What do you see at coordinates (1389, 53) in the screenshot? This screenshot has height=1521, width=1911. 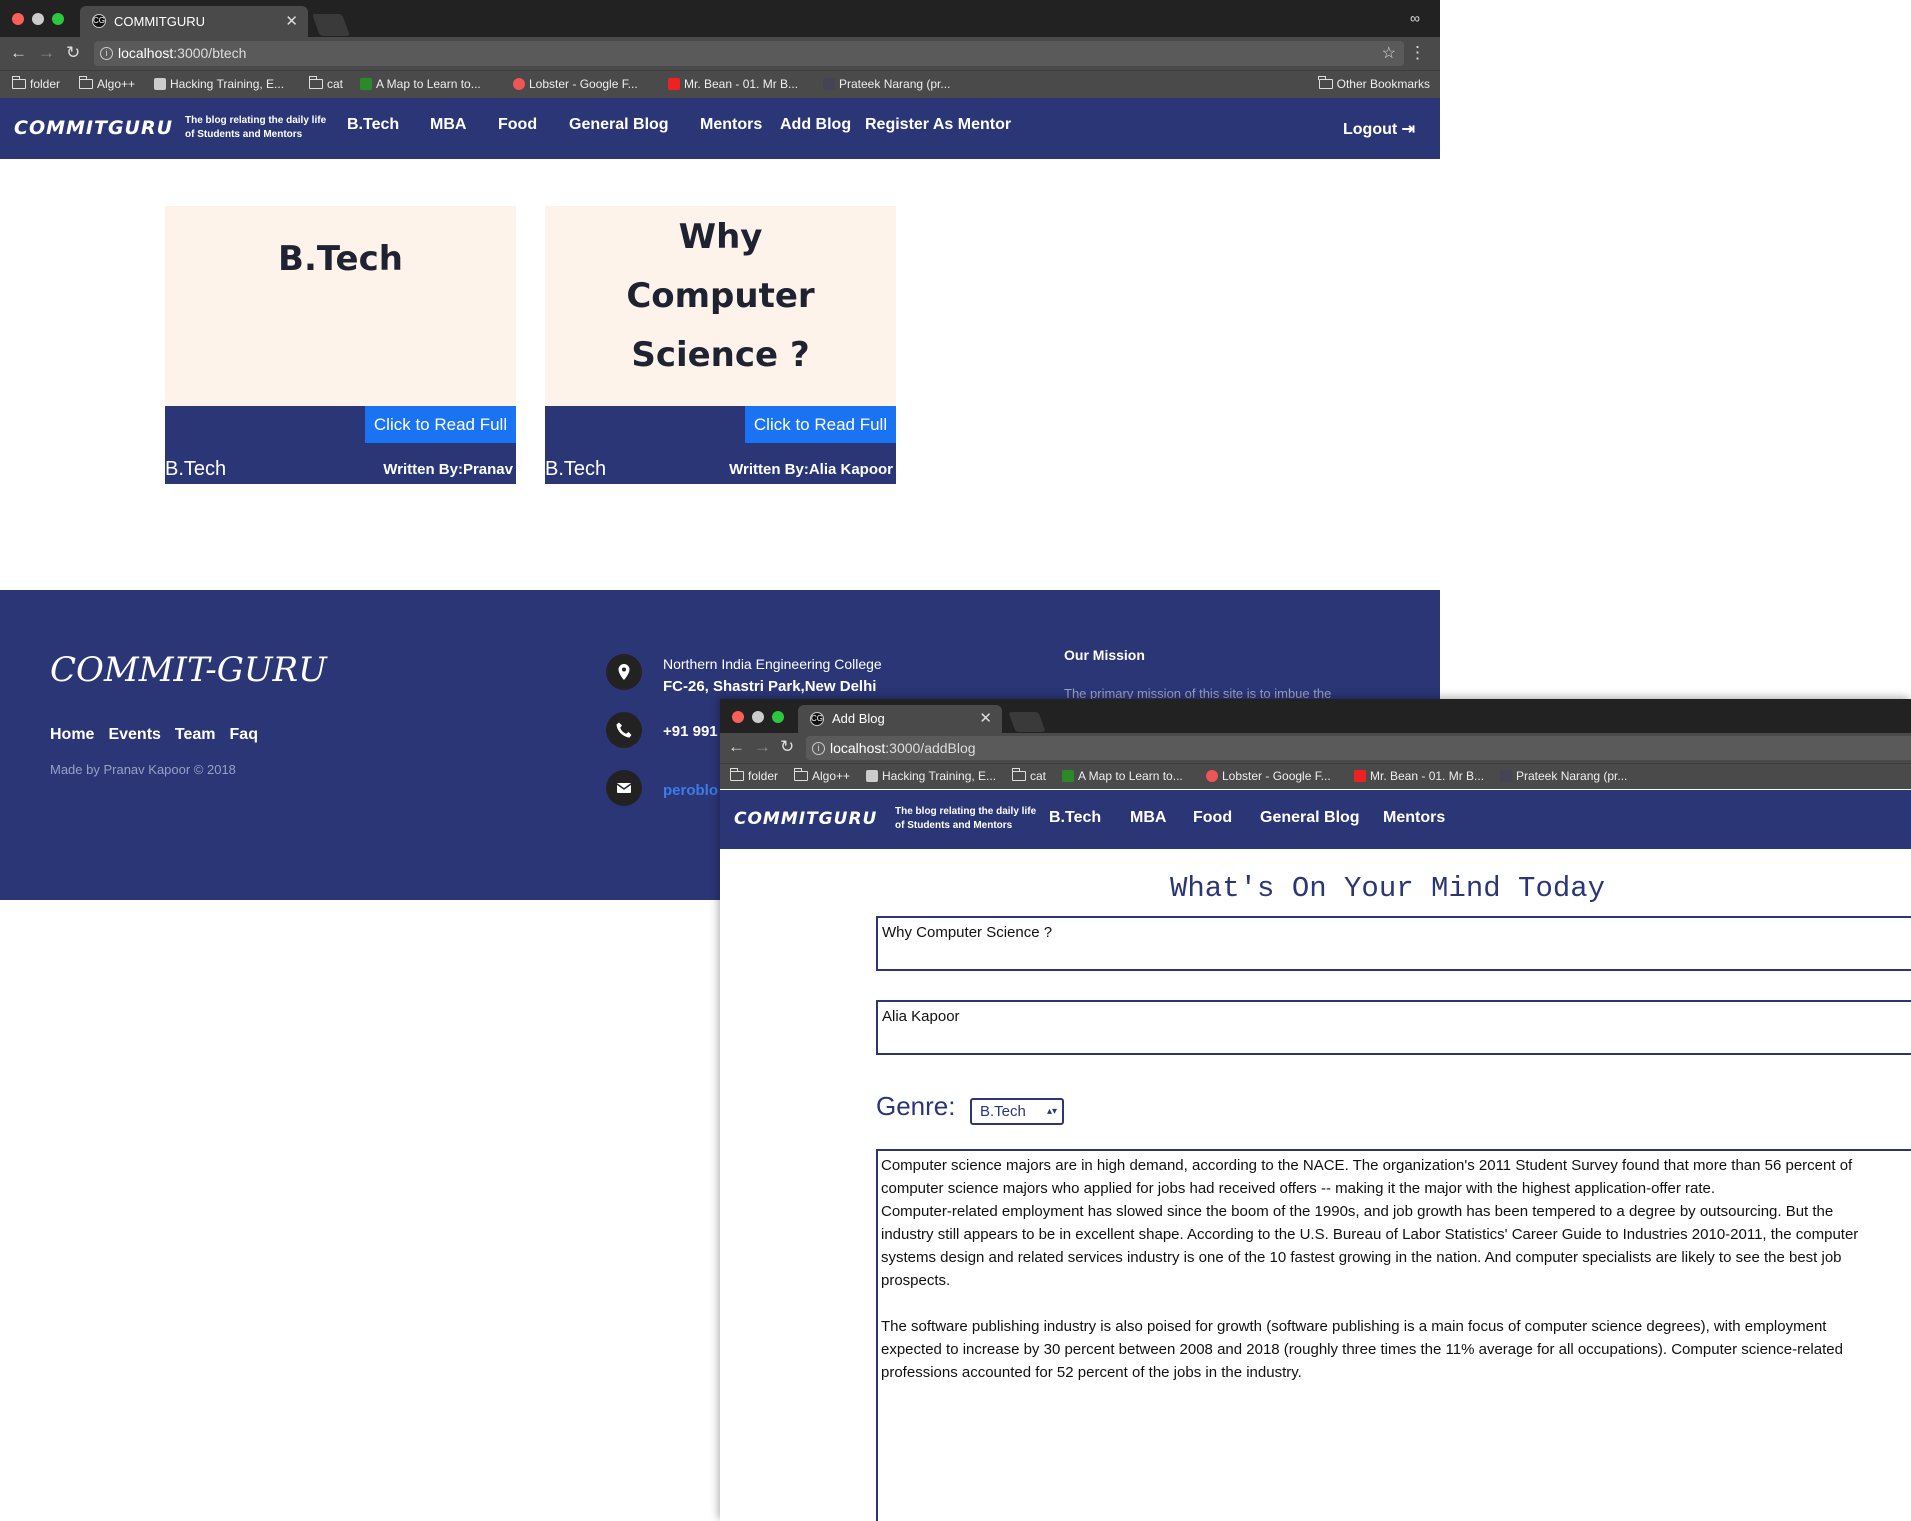 I see `bookmark-star-icon: ☆` at bounding box center [1389, 53].